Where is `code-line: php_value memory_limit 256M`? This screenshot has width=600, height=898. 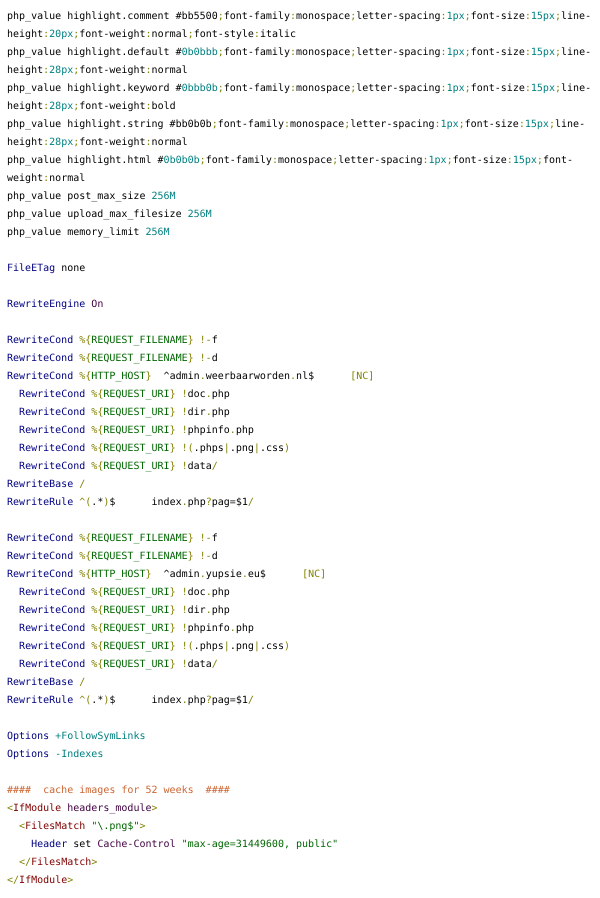 code-line: php_value memory_limit 256M is located at coordinates (89, 233).